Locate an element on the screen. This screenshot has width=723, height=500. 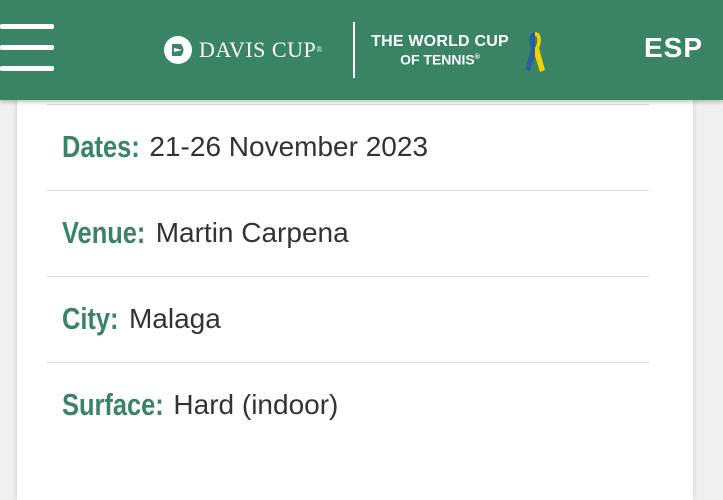
detail-row-surface: Surface: Hard (indoor) is located at coordinates (348, 404).